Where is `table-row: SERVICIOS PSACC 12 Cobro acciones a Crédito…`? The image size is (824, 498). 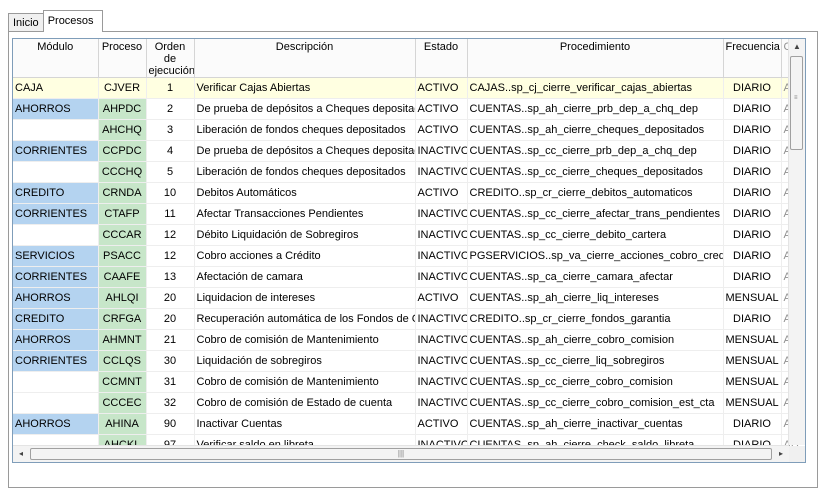
table-row: SERVICIOS PSACC 12 Cobro acciones a Crédito… is located at coordinates (409, 256).